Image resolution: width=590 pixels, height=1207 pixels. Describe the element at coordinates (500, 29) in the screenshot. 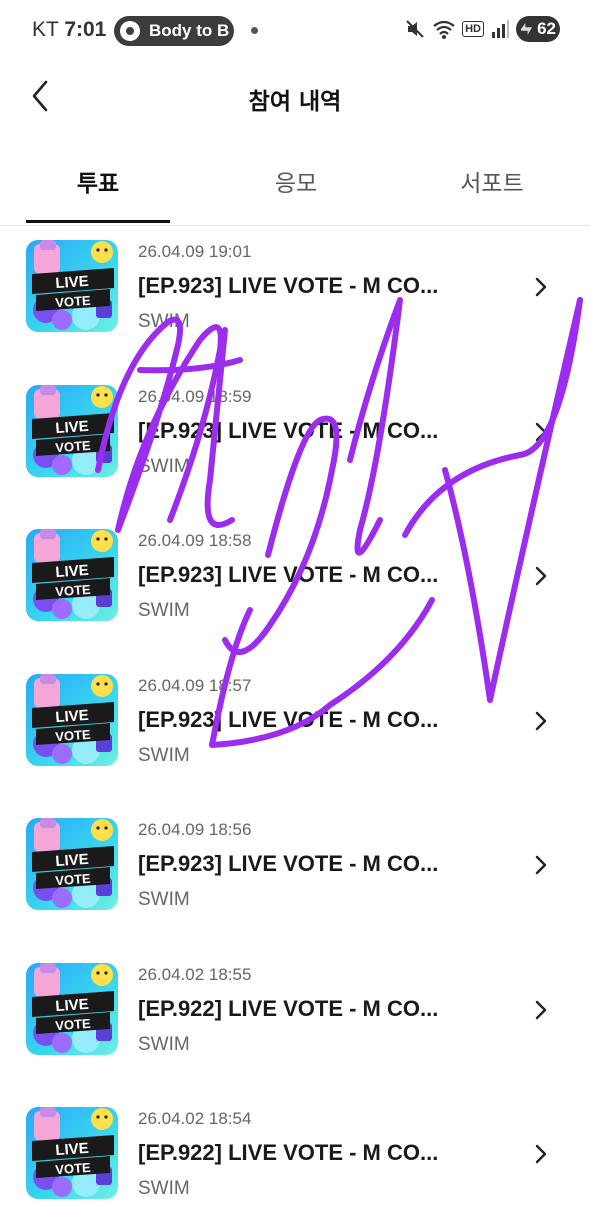

I see `signal-icon` at that location.